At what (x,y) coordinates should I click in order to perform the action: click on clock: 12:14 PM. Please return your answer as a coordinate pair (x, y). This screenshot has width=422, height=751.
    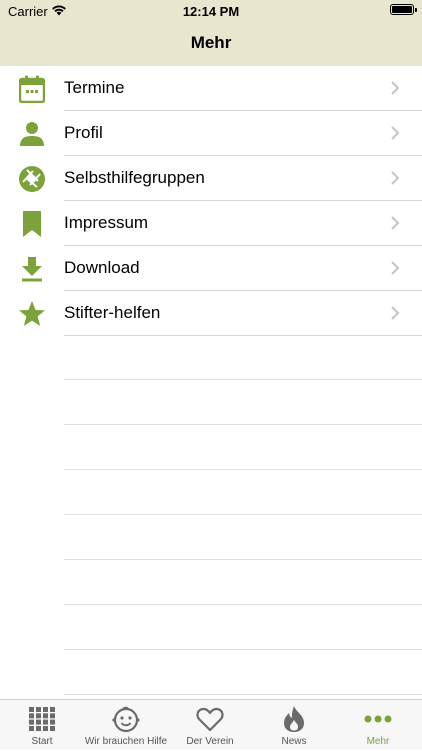
    Looking at the image, I should click on (211, 11).